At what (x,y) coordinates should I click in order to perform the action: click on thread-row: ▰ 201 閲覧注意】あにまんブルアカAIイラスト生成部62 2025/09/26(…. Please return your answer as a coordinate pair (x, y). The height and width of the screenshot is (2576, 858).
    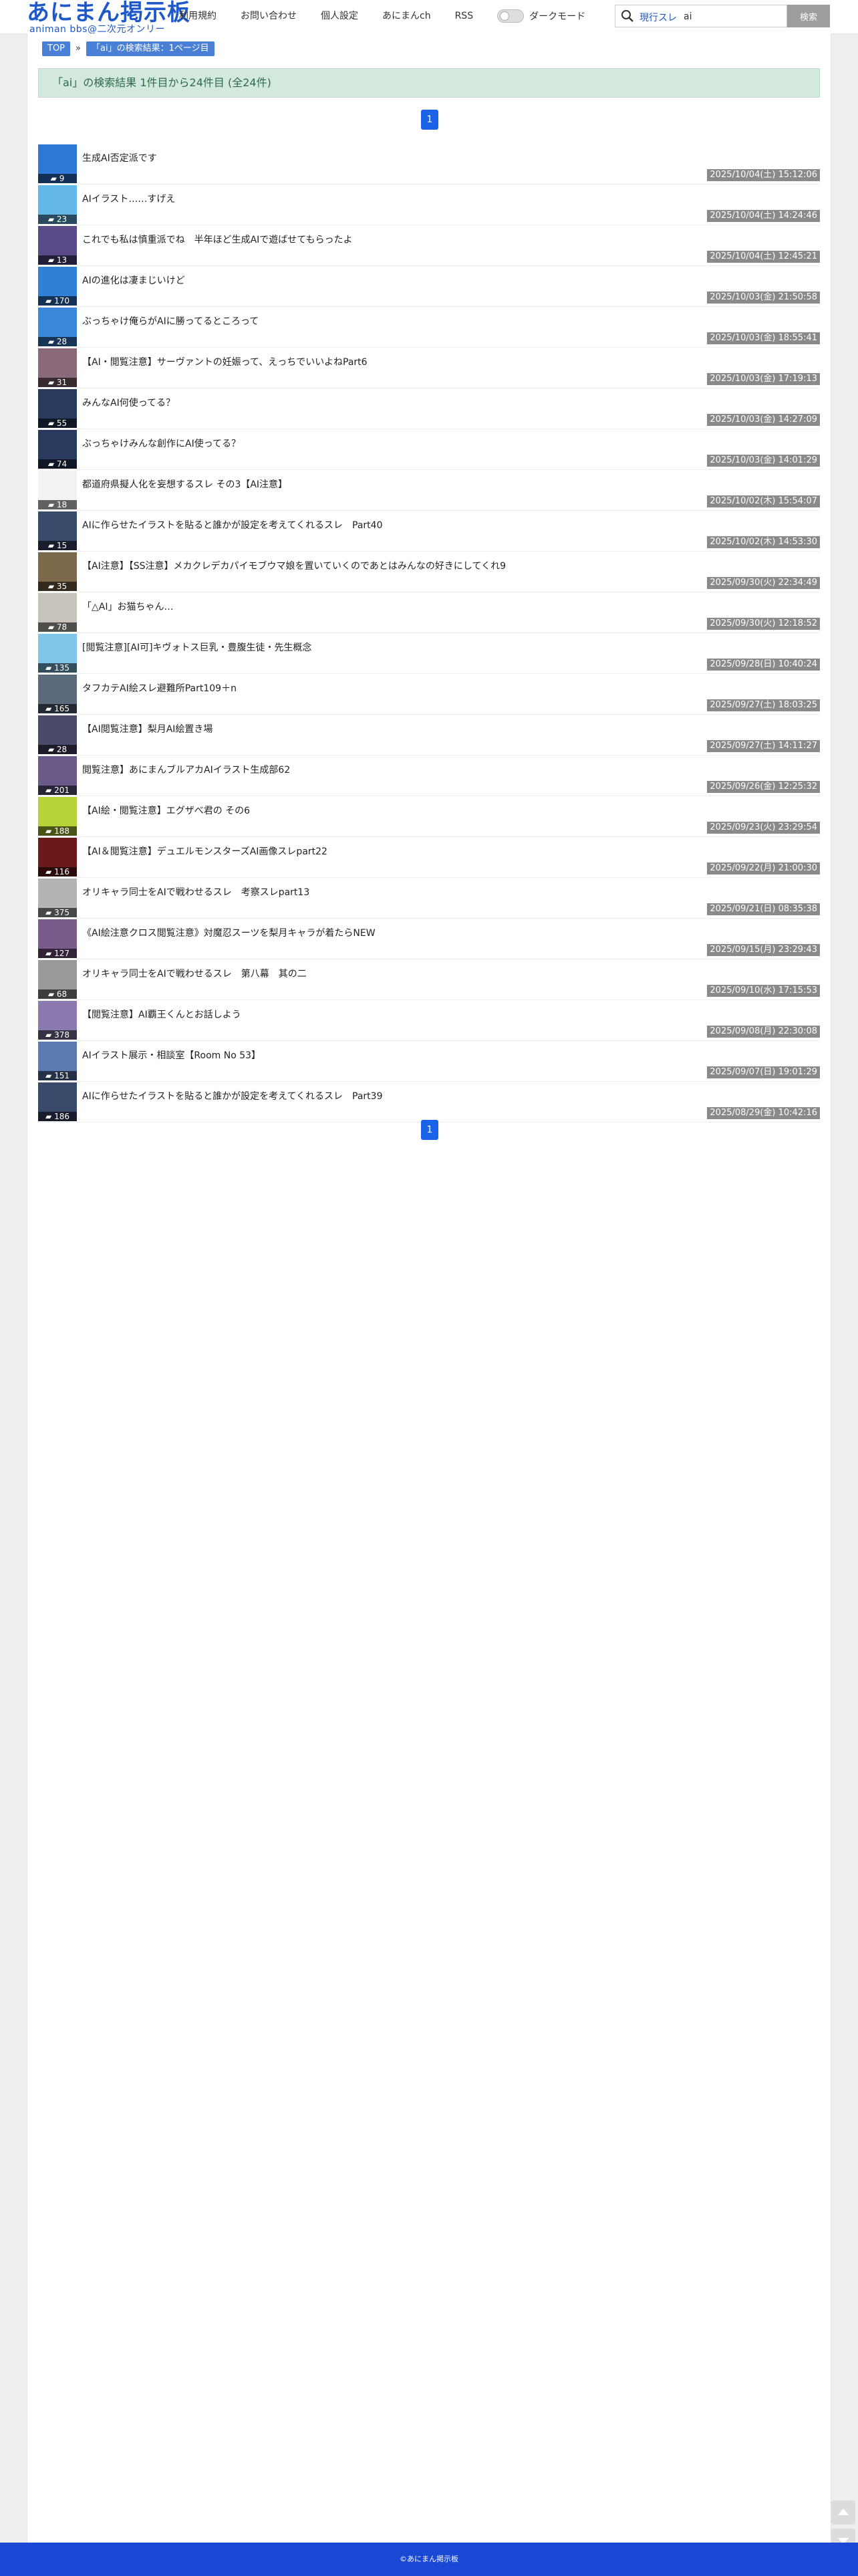
    Looking at the image, I should click on (429, 775).